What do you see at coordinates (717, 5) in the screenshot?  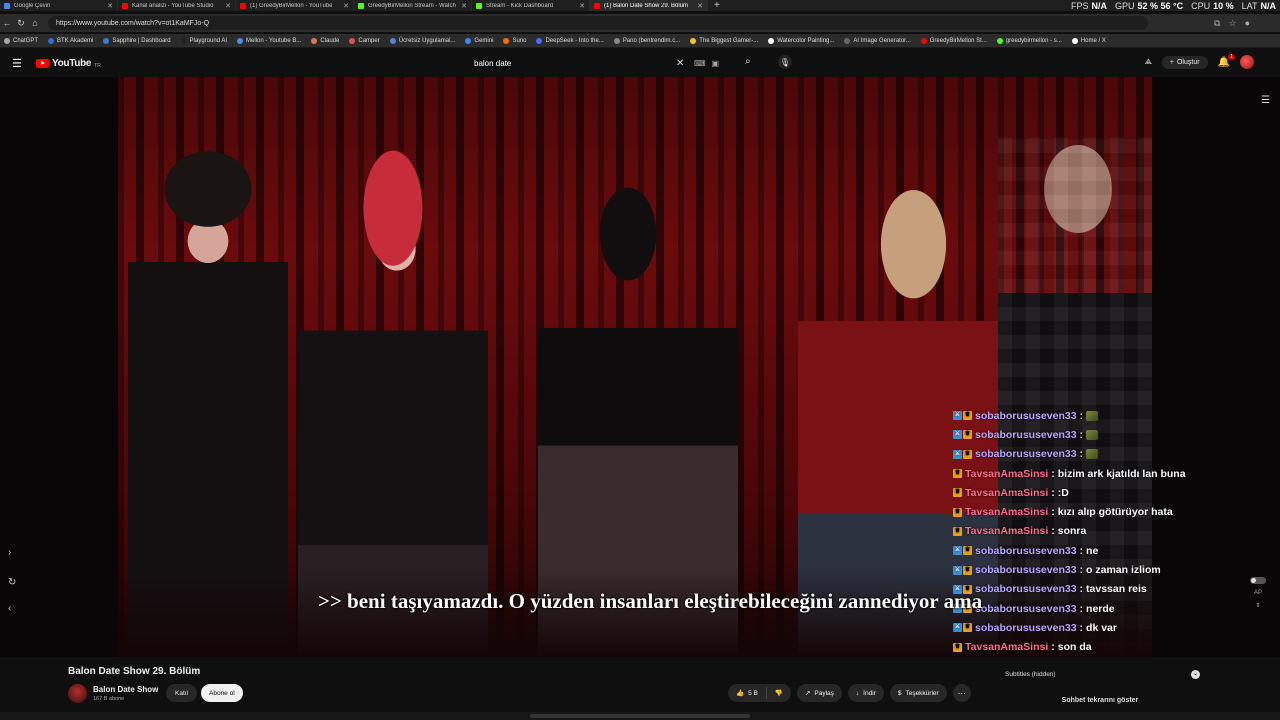 I see `new-tab-button: +` at bounding box center [717, 5].